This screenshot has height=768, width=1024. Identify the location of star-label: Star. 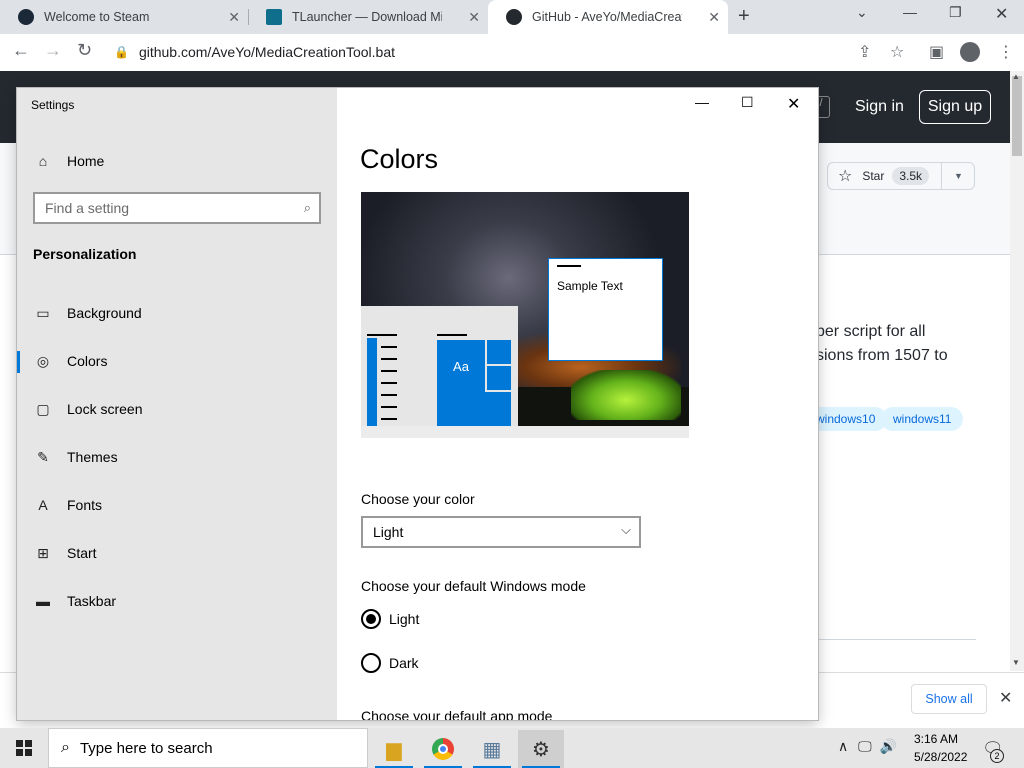
(873, 176).